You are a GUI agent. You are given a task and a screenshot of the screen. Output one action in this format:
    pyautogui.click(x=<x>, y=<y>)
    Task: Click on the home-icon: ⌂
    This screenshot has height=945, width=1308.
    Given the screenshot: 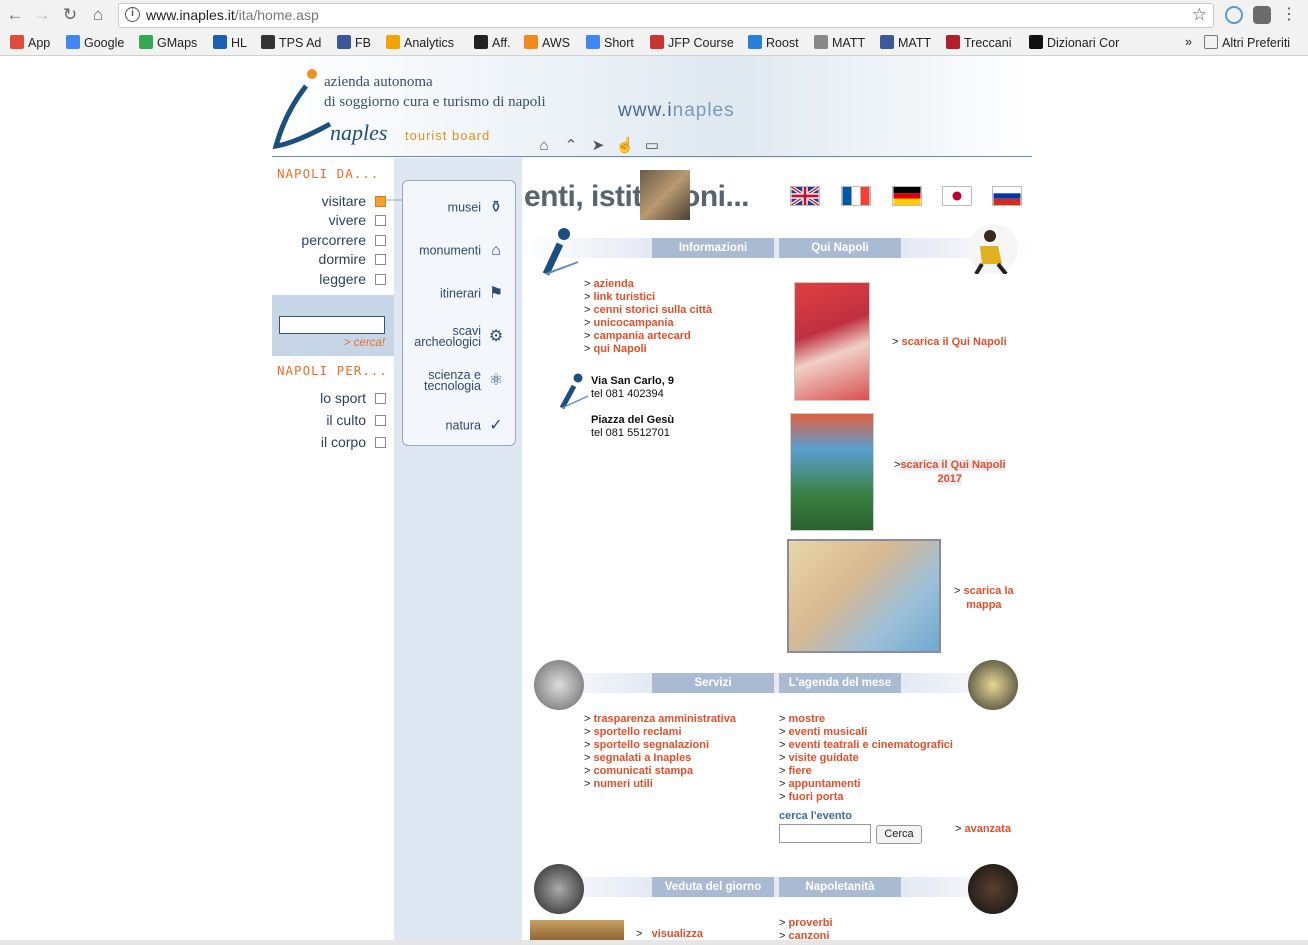 What is the action you would take?
    pyautogui.click(x=98, y=15)
    